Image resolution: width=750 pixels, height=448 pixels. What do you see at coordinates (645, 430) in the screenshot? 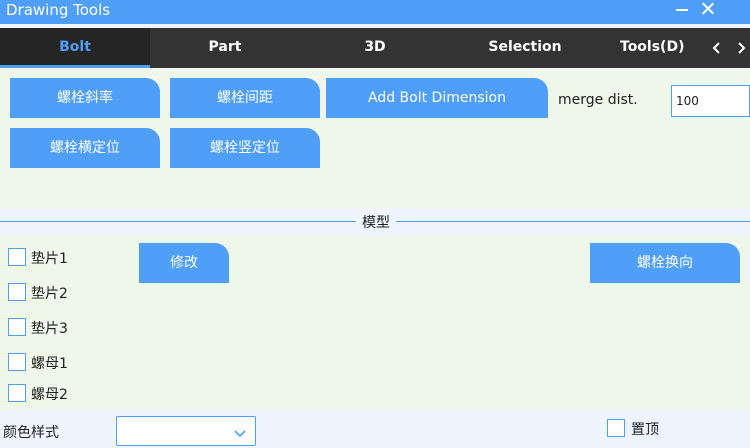
I see `pin-on-top-label: 置顶` at bounding box center [645, 430].